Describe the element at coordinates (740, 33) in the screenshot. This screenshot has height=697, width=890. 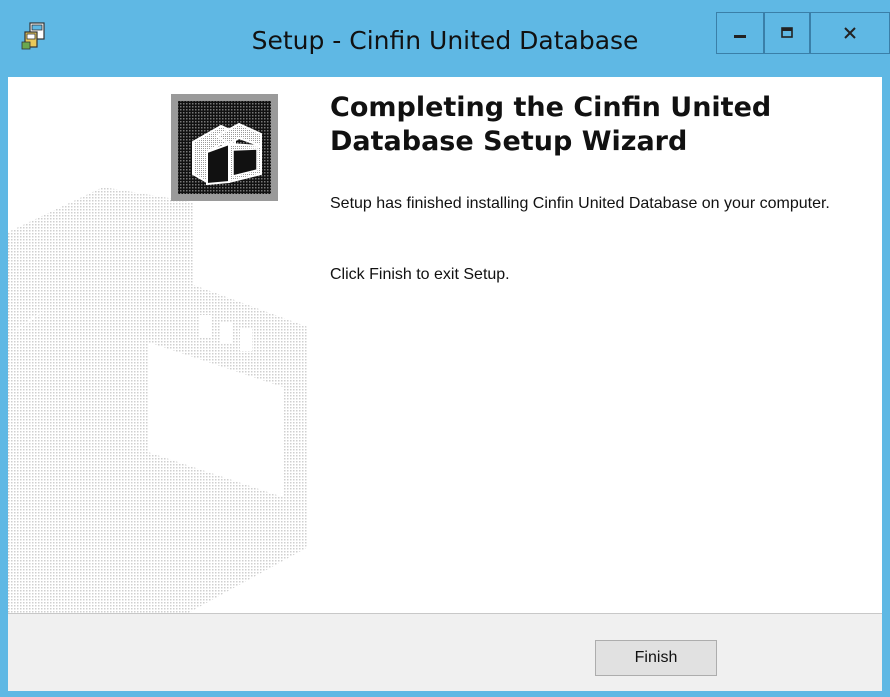
I see `minimize-button` at that location.